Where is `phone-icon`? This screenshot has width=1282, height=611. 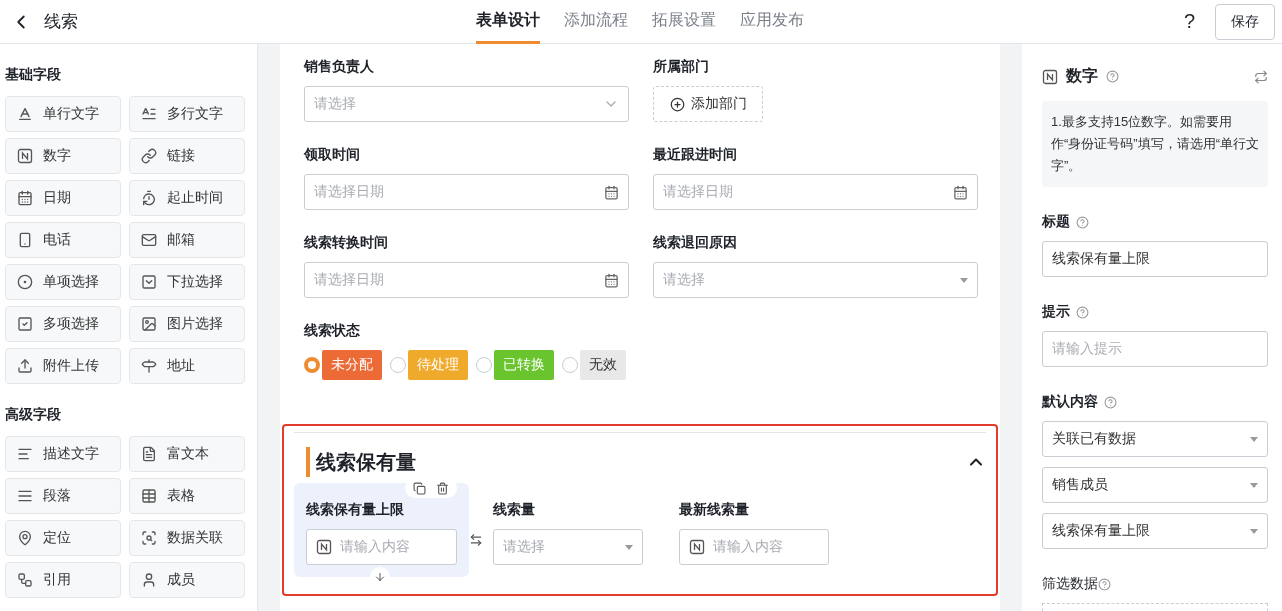
phone-icon is located at coordinates (25, 240).